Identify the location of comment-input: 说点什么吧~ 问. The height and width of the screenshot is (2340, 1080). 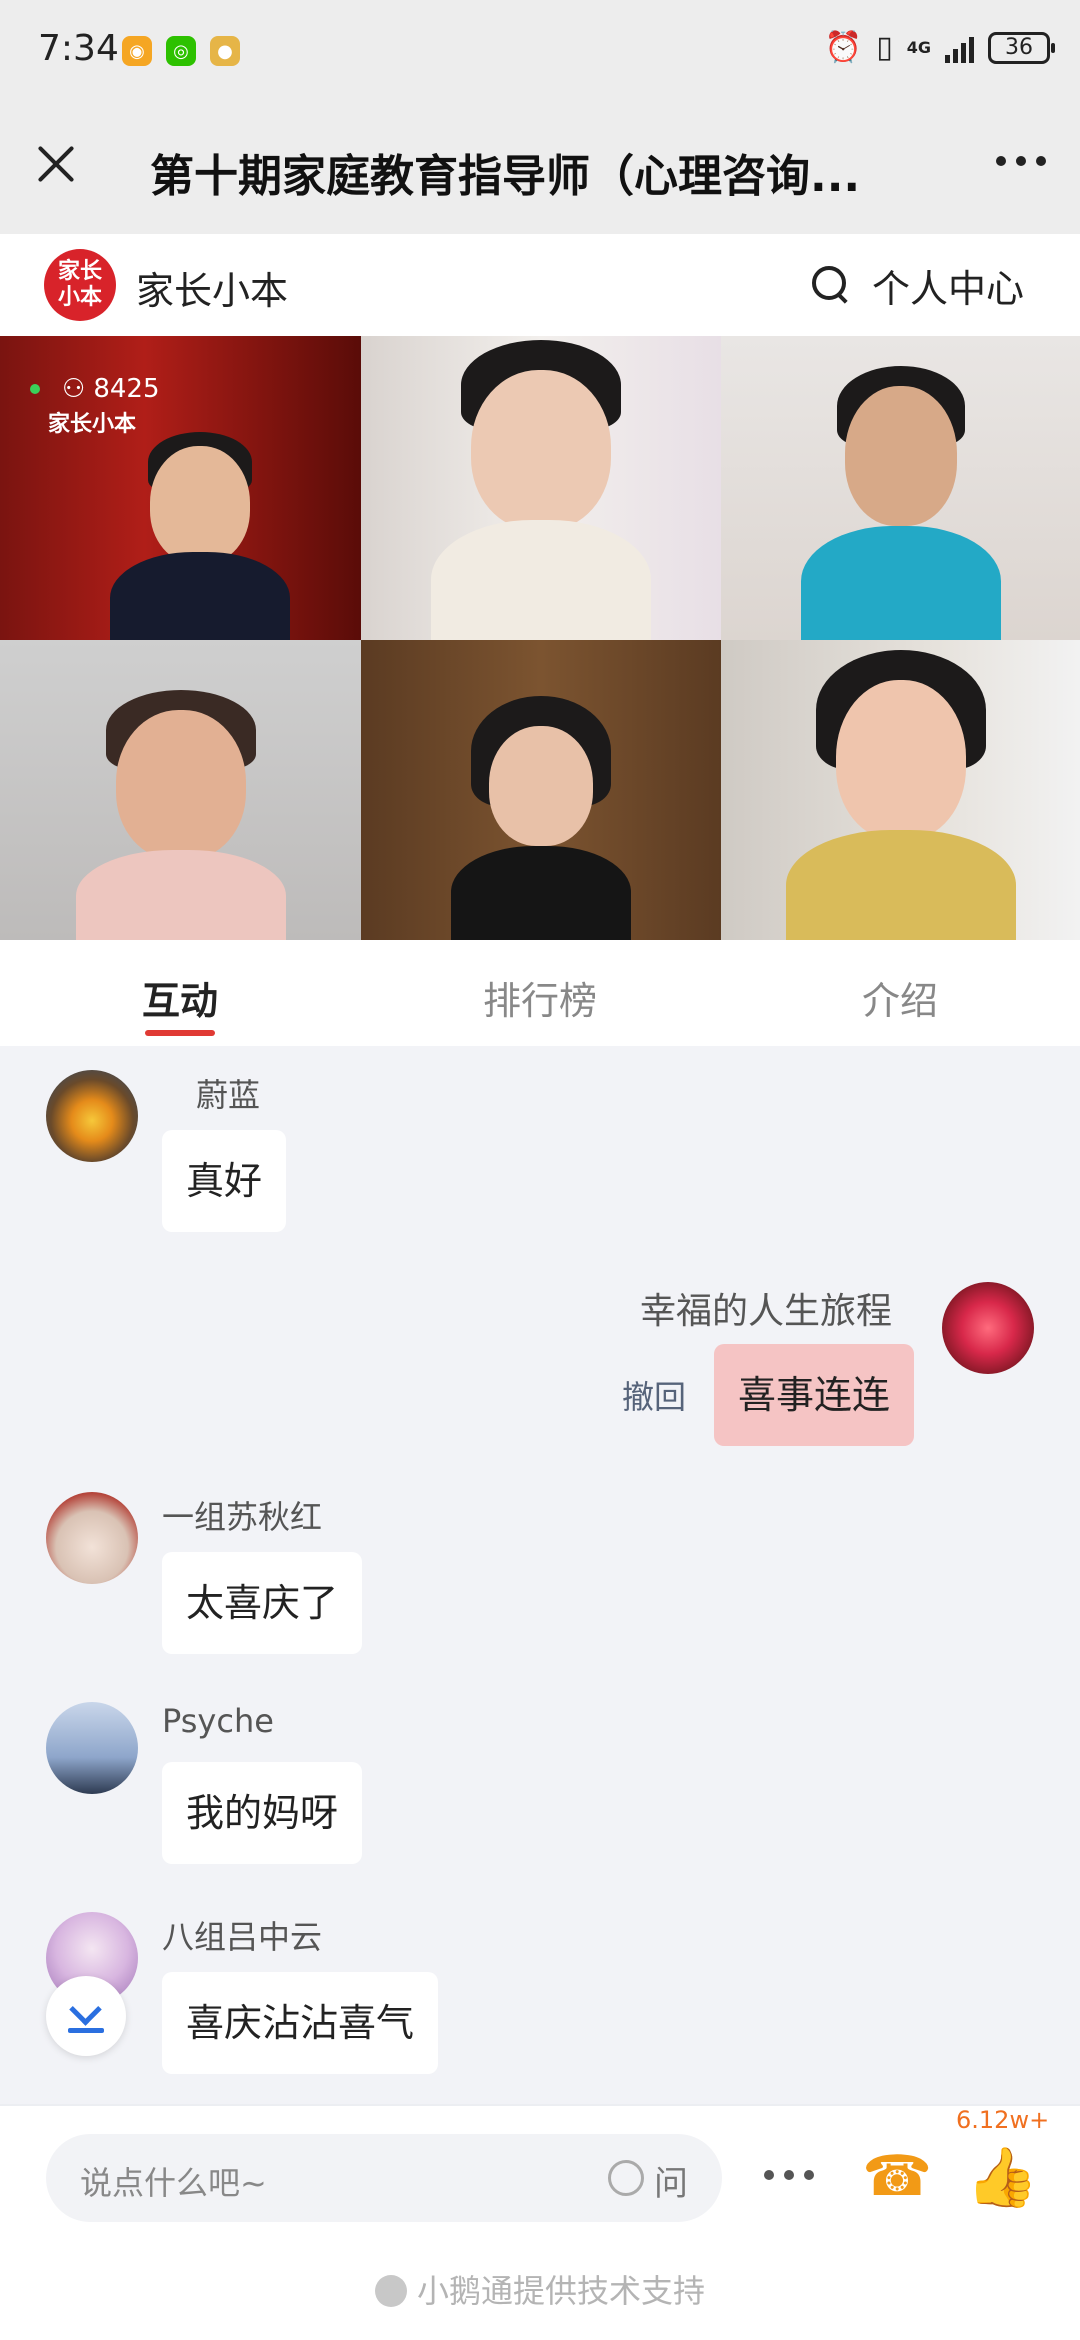
(384, 2178).